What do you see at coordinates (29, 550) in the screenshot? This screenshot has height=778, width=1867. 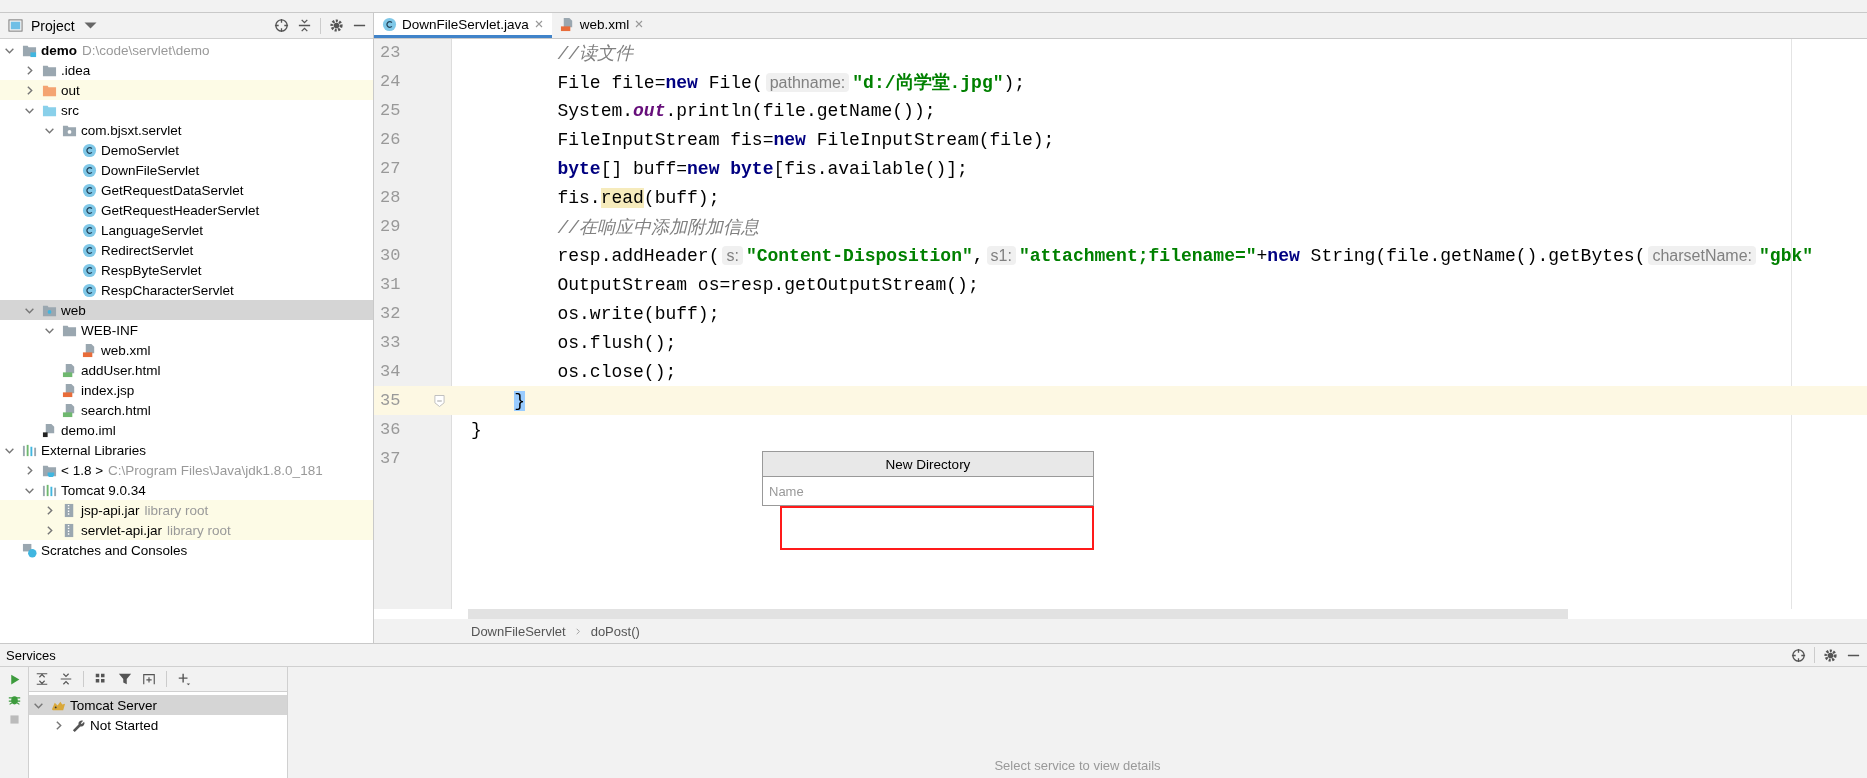 I see `scratches-icon` at bounding box center [29, 550].